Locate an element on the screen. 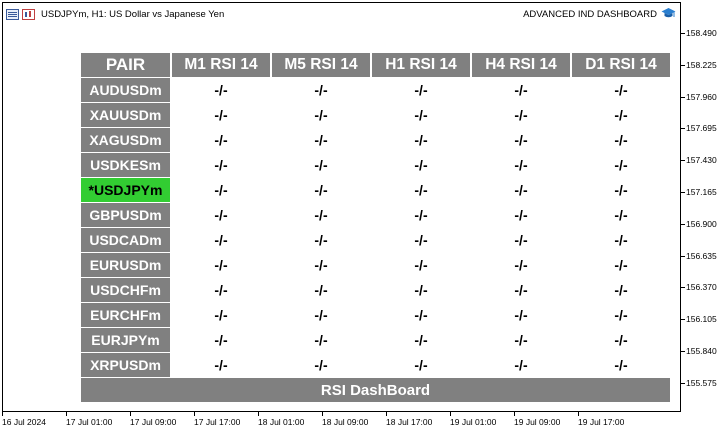  pair-button: AUDUSDm is located at coordinates (125, 90).